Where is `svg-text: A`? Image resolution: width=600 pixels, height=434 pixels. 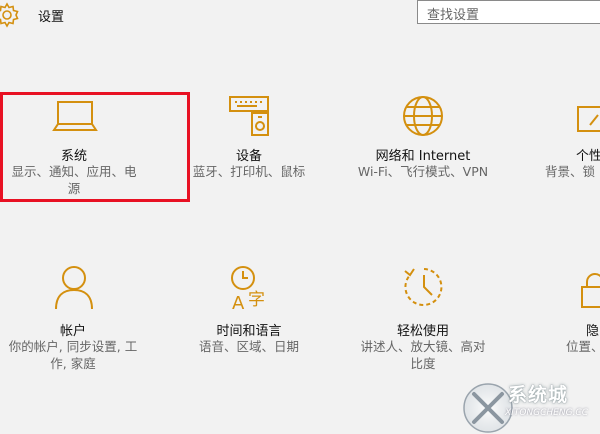
svg-text: A is located at coordinates (238, 302).